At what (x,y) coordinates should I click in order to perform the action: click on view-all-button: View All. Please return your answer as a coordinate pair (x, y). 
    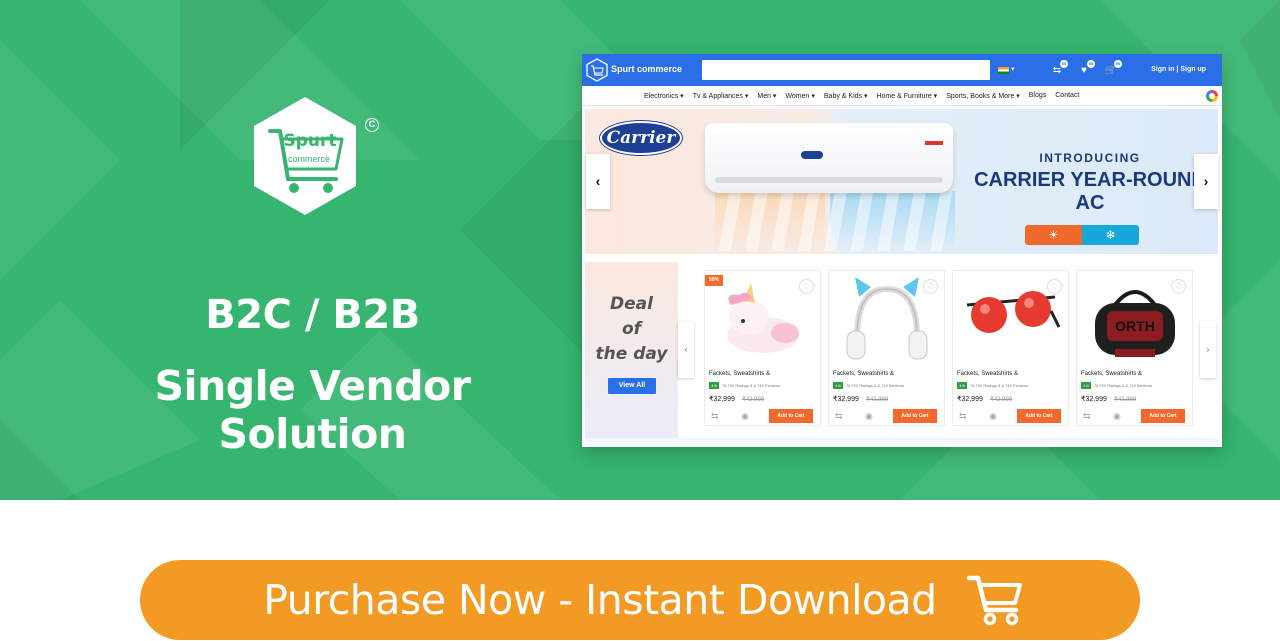
    Looking at the image, I should click on (632, 386).